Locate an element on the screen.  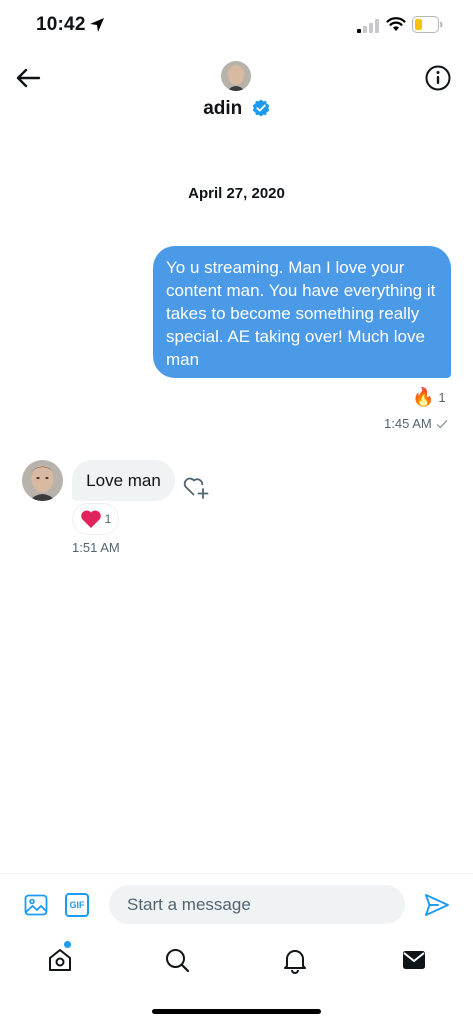
message-composer: GIF is located at coordinates (236, 904).